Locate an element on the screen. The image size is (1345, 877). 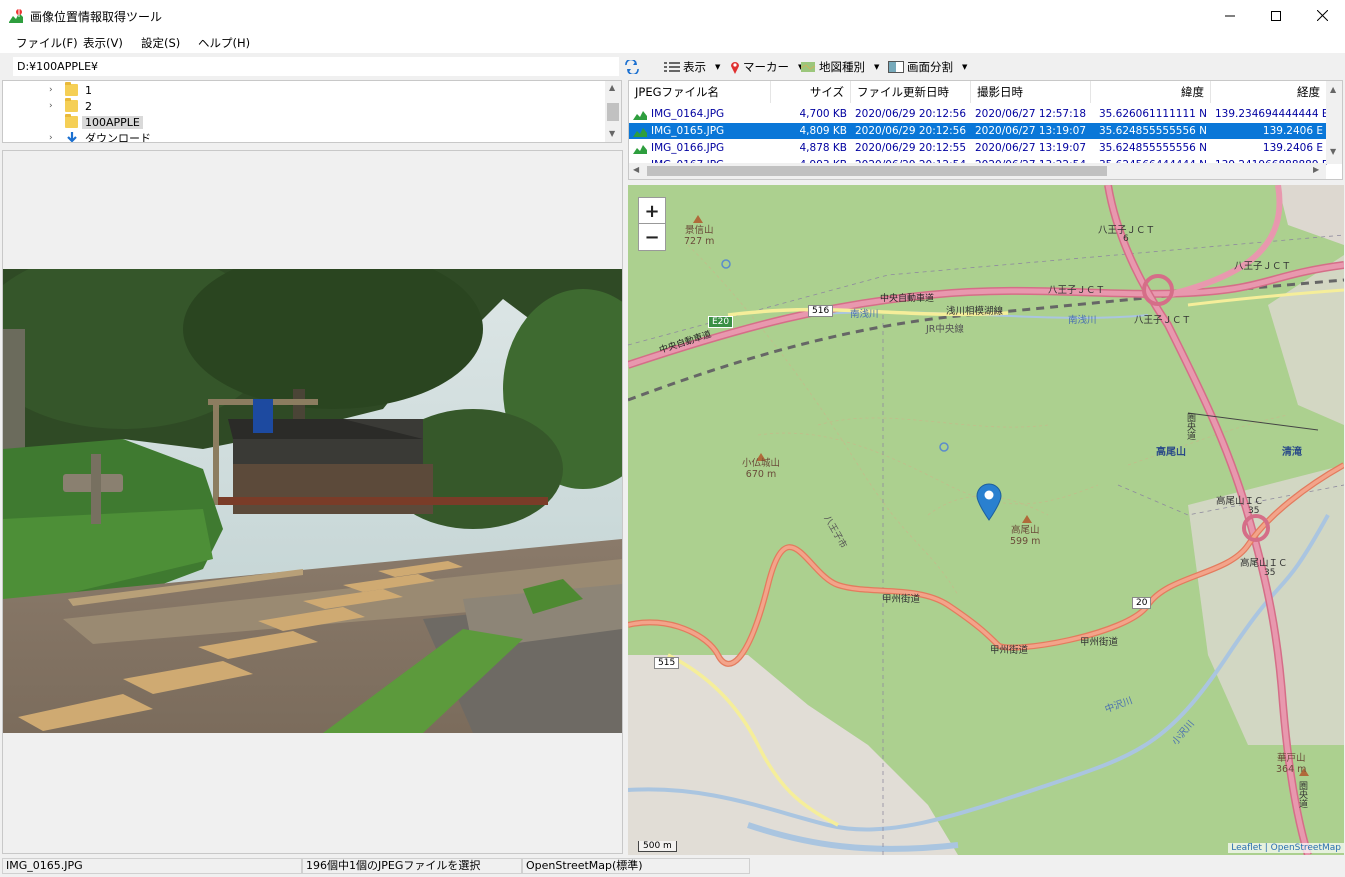
folder-tree: › 1 › 2 100APPLE › ダウンロード ▲ ▼ is located at coordinates (312, 111).